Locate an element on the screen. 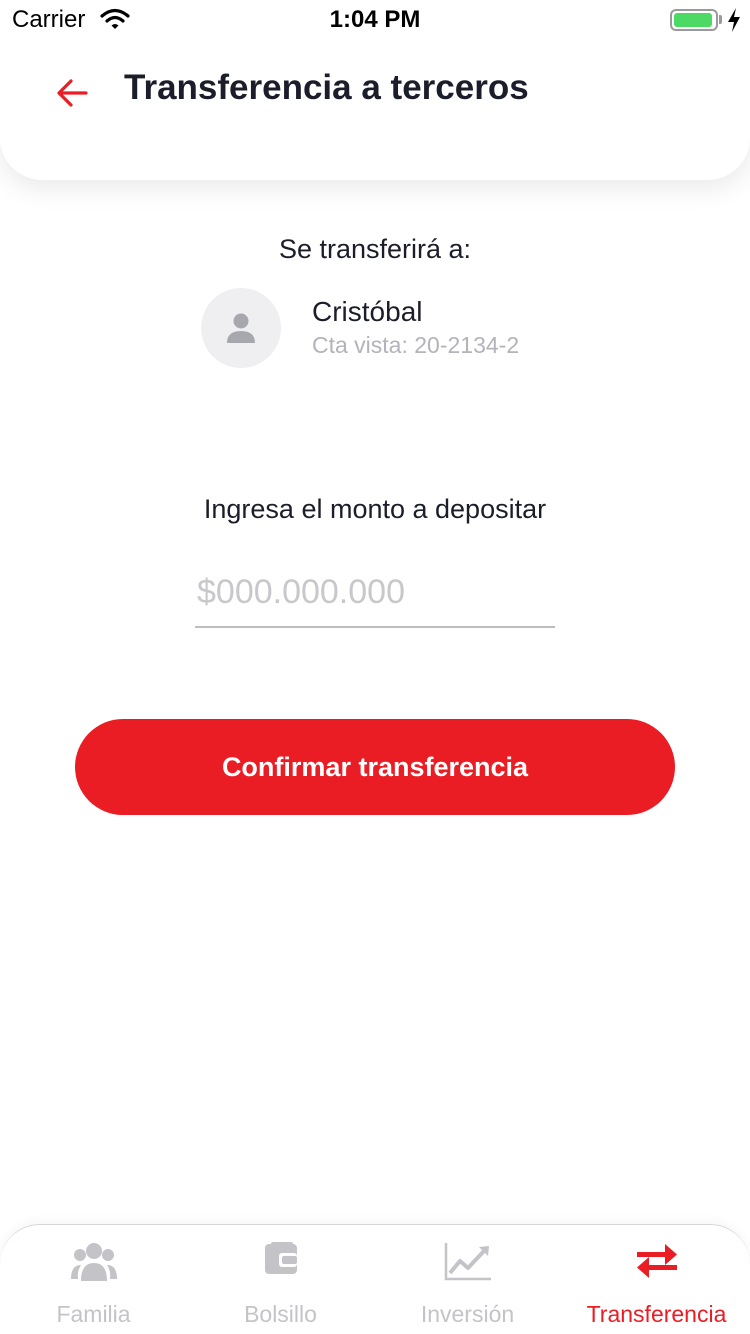 This screenshot has height=1334, width=750. tab-inversion: Inversión is located at coordinates (467, 1279).